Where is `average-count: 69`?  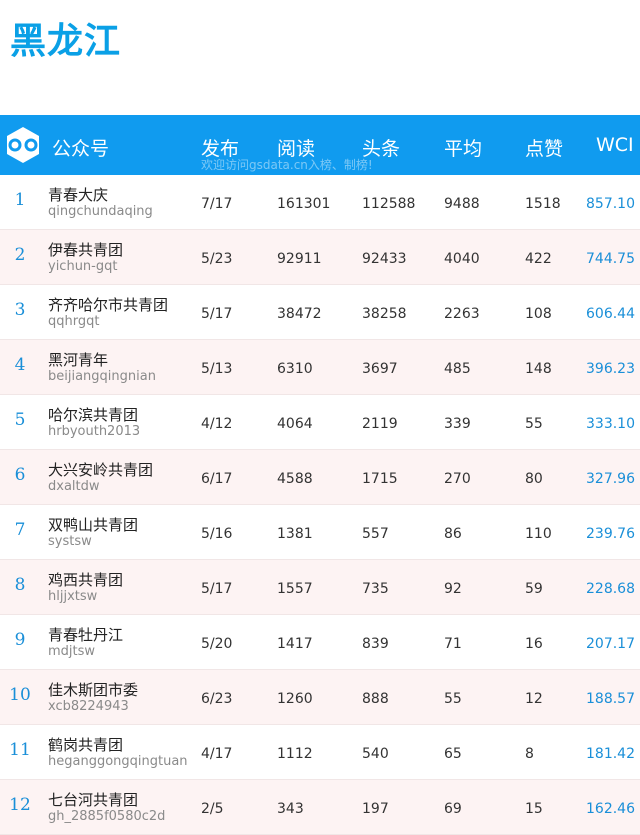
average-count: 69 is located at coordinates (453, 809).